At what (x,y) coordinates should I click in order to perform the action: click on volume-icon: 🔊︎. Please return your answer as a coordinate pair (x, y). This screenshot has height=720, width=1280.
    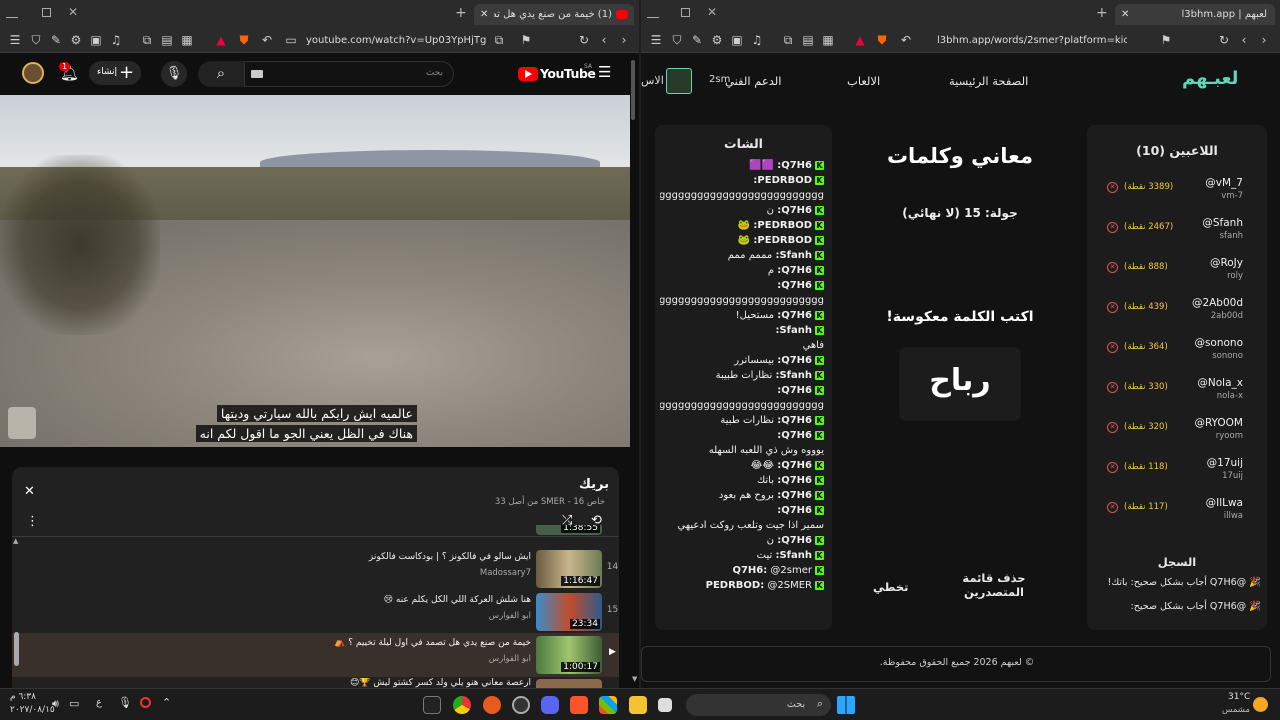
    Looking at the image, I should click on (55, 704).